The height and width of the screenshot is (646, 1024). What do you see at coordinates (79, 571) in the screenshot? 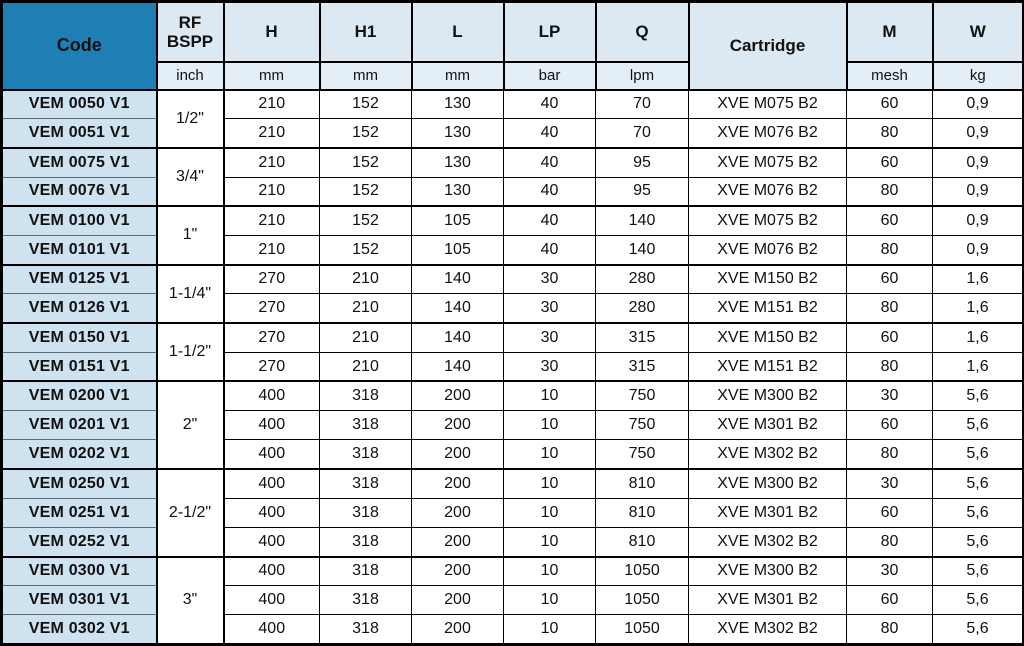
I see `cell-code: VEM 0300 V1` at bounding box center [79, 571].